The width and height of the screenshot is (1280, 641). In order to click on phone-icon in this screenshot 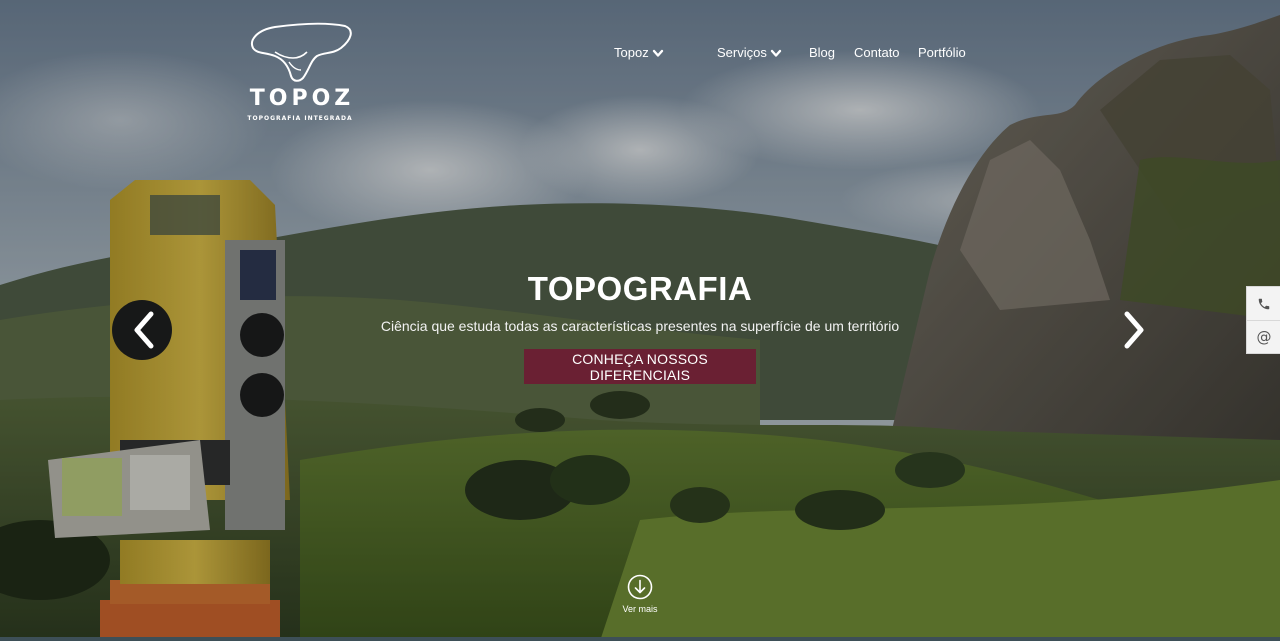, I will do `click(1264, 303)`.